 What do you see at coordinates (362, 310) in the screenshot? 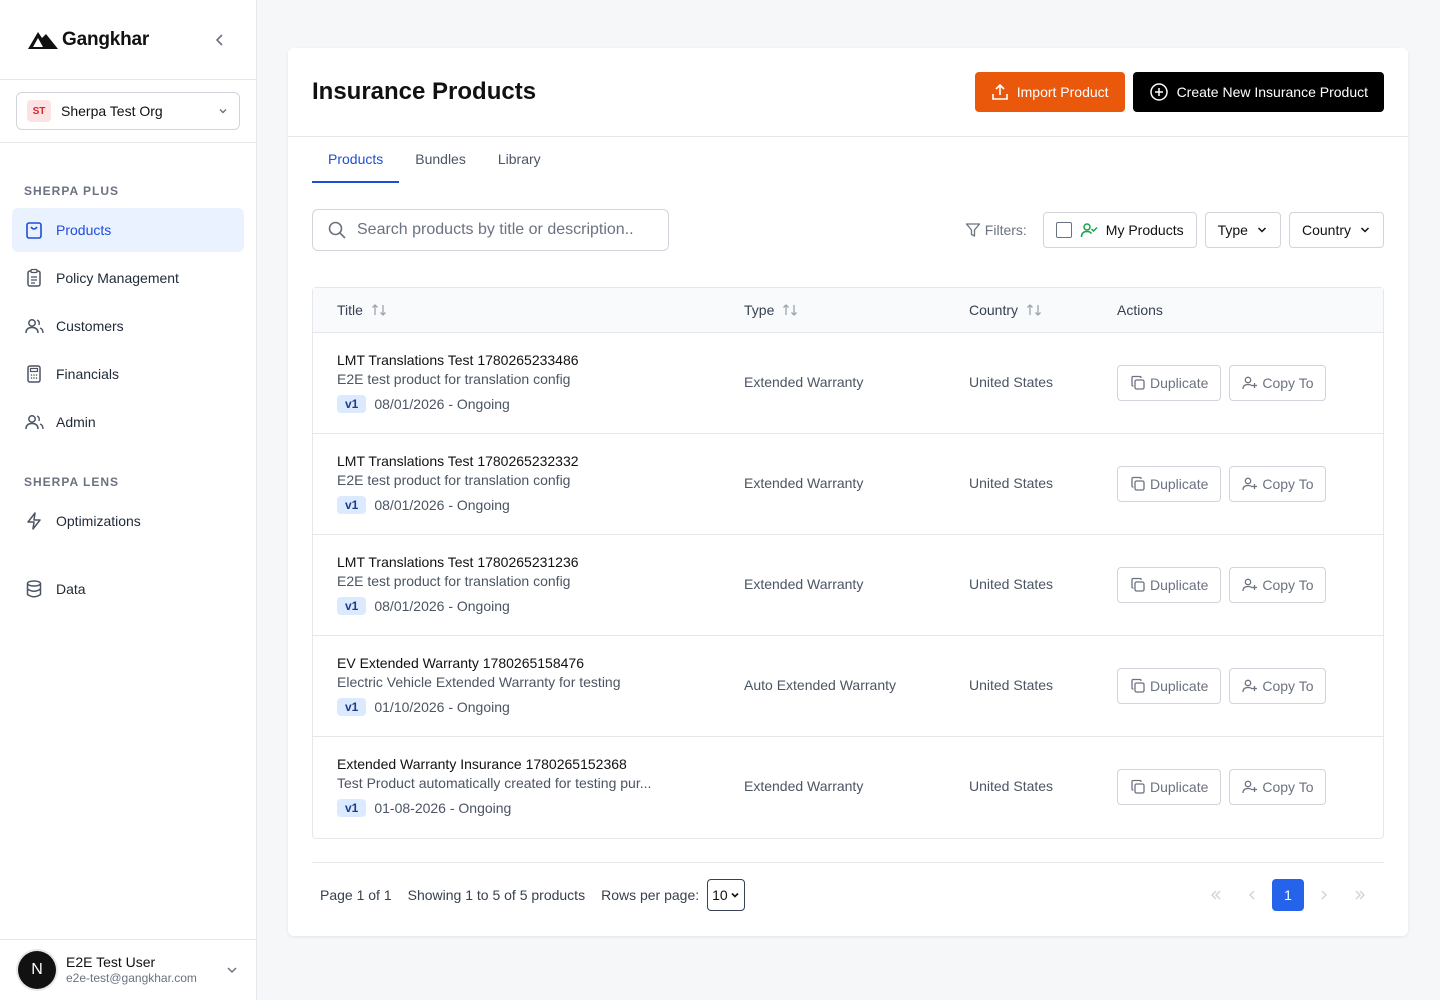
I see `col-title-header: Title` at bounding box center [362, 310].